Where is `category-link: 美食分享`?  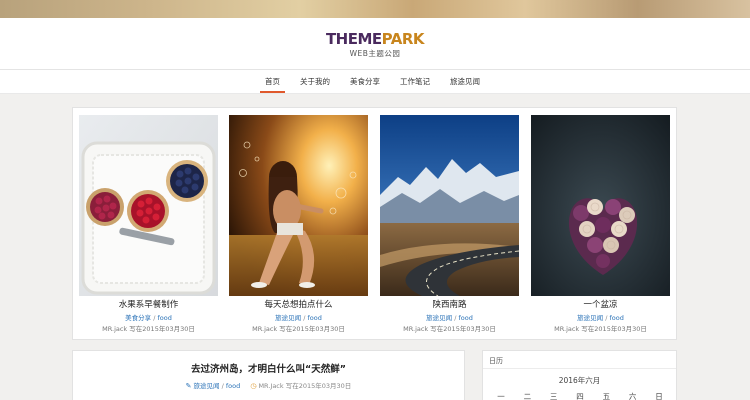
category-link: 美食分享 is located at coordinates (138, 318).